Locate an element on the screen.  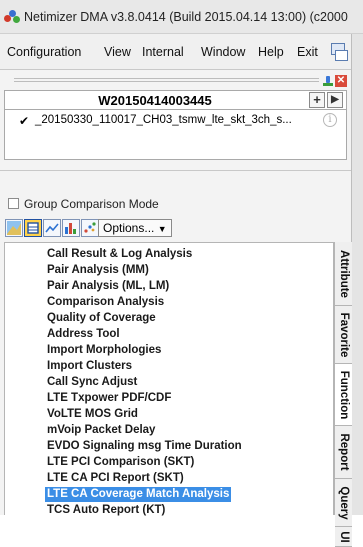
options-dropdown: Options... ▼ is located at coordinates (135, 228).